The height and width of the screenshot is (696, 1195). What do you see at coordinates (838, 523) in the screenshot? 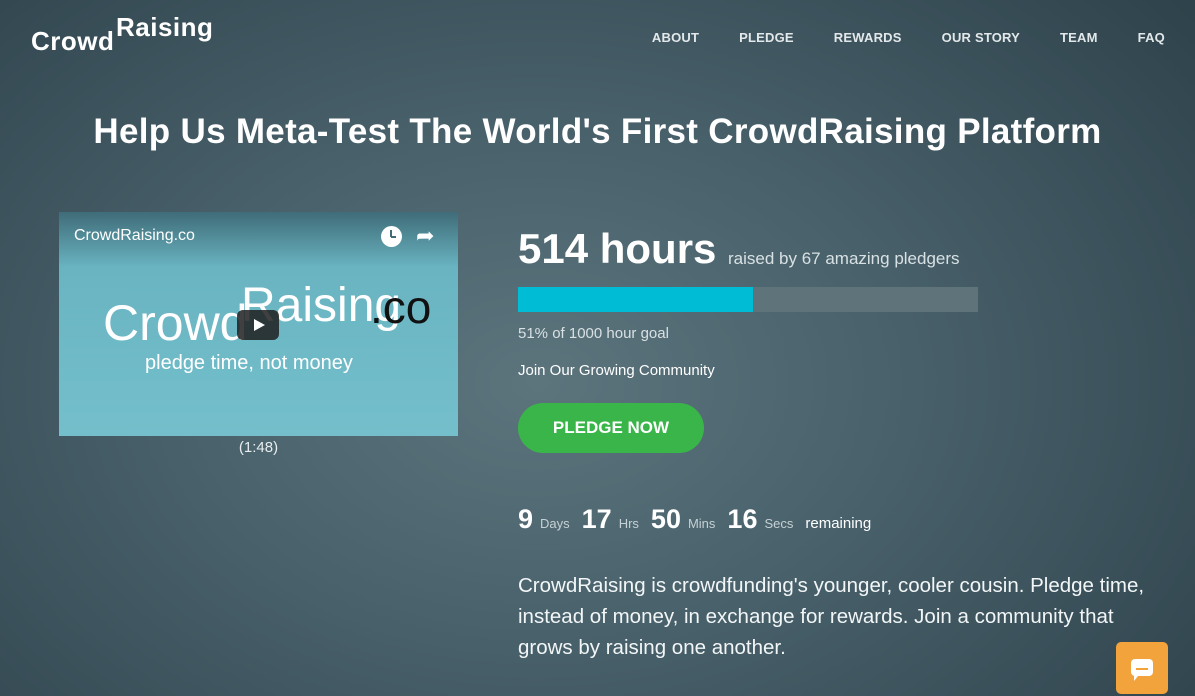
I see `countdown-remaining: remaining` at bounding box center [838, 523].